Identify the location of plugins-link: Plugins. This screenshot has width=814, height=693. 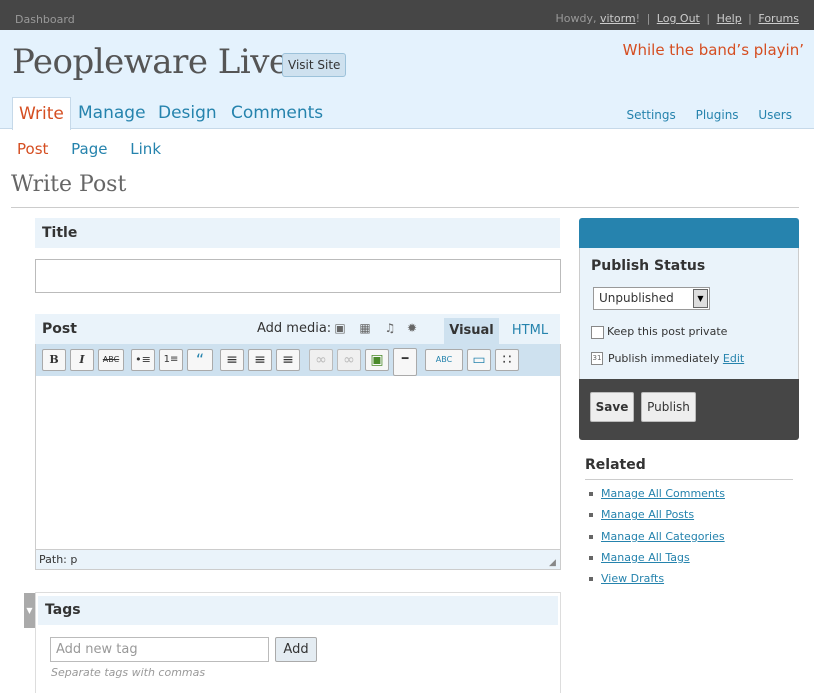
(717, 115).